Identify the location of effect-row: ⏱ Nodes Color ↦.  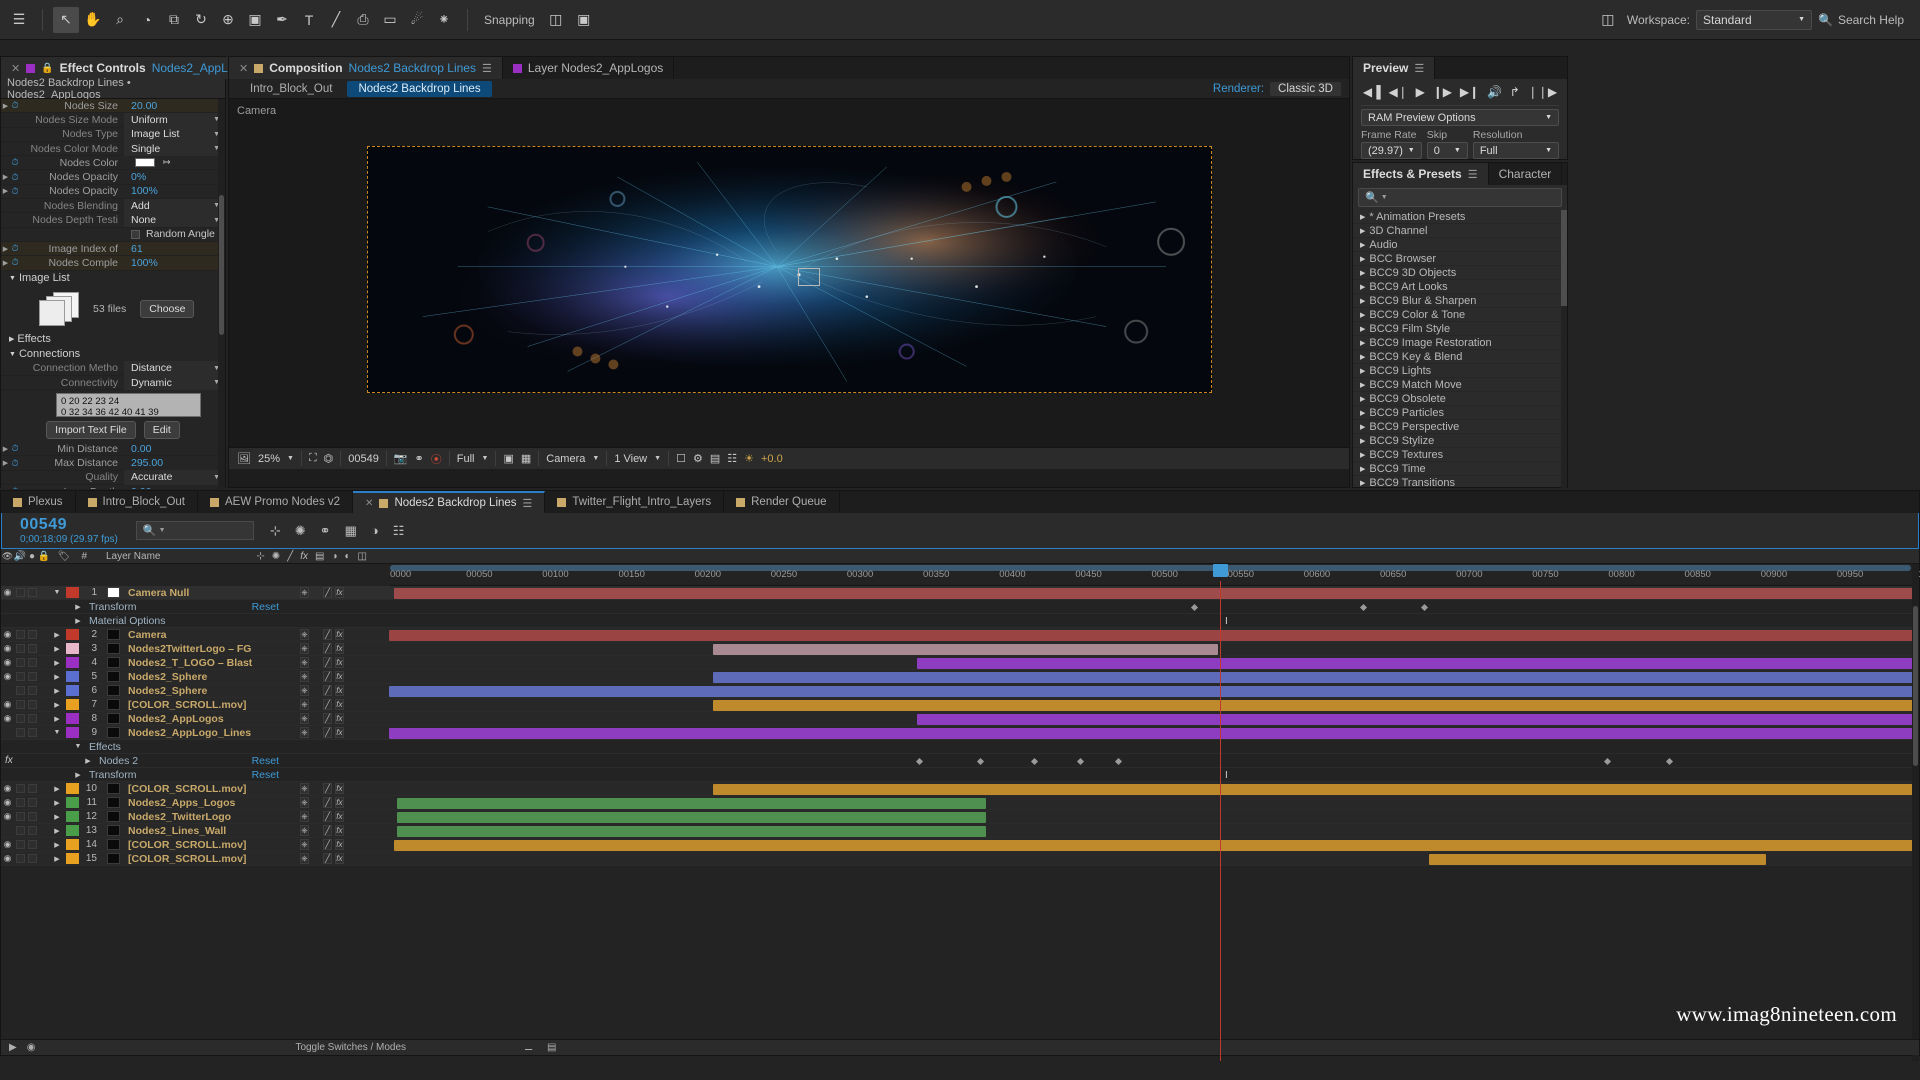
(113, 163).